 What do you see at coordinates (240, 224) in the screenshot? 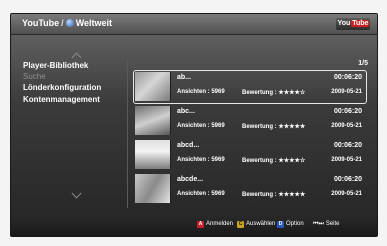
I see `yellow-key-icon: C` at bounding box center [240, 224].